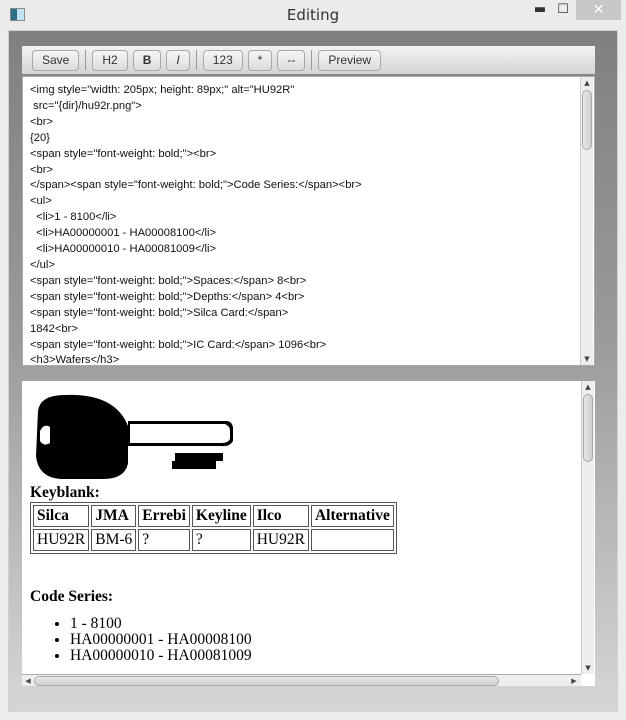 The width and height of the screenshot is (626, 720). I want to click on table-header: Silca, so click(61, 516).